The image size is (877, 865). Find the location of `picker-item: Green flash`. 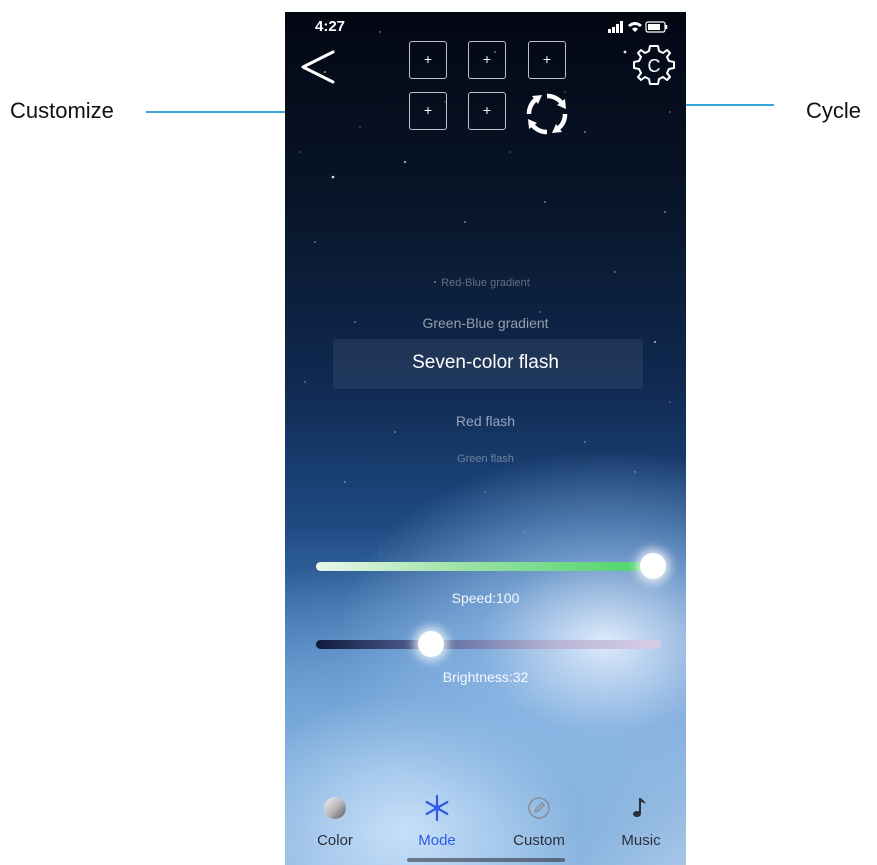

picker-item: Green flash is located at coordinates (485, 459).